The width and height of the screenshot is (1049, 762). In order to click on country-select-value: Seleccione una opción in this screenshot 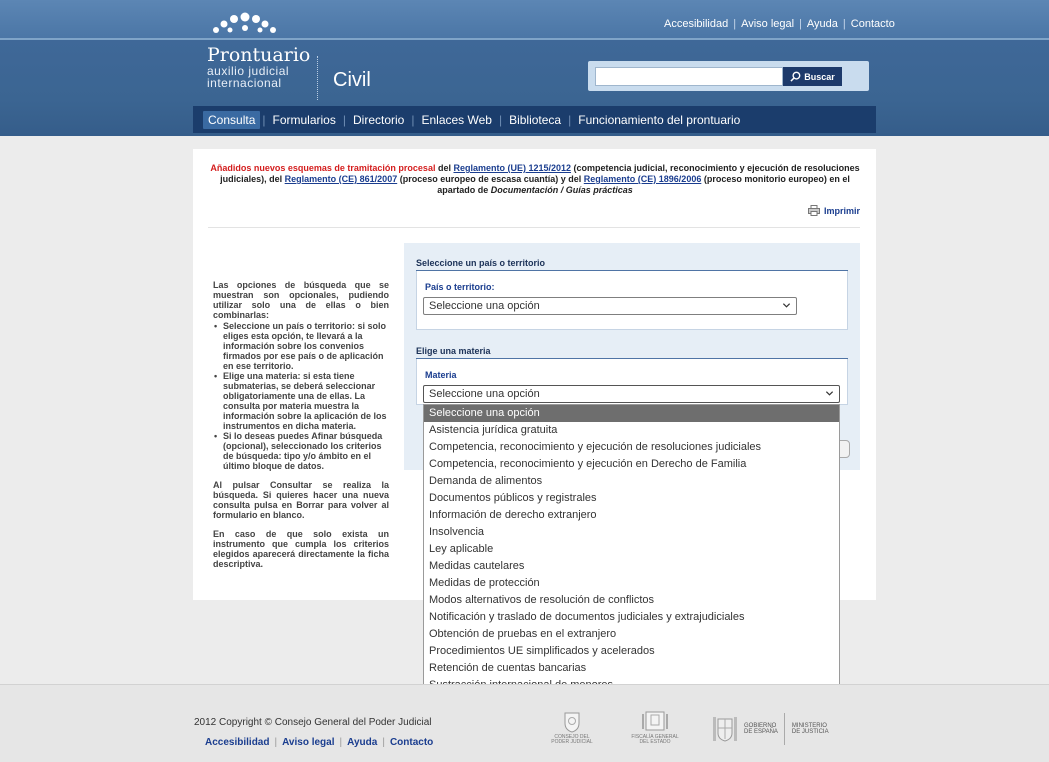, I will do `click(484, 306)`.